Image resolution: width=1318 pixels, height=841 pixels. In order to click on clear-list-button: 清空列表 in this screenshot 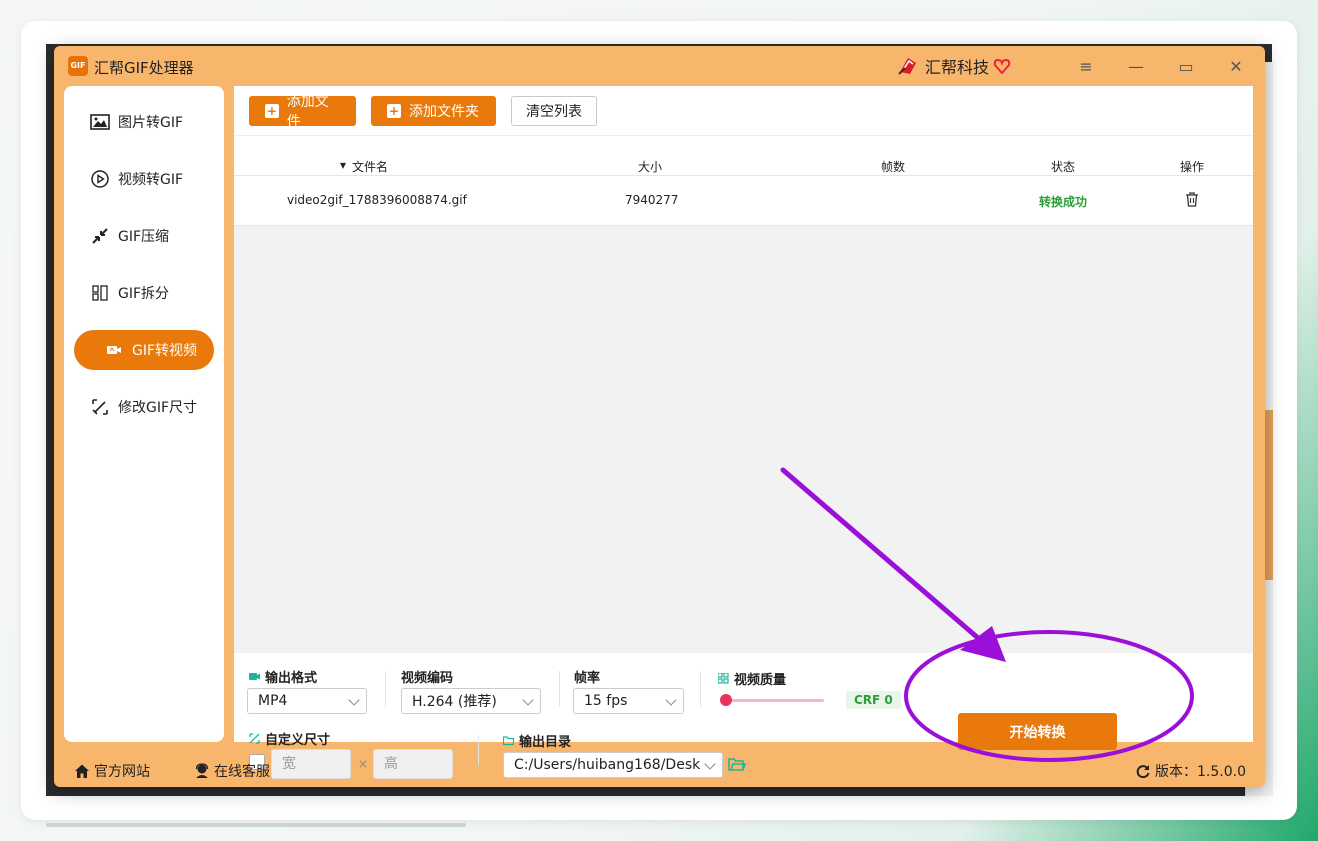, I will do `click(554, 111)`.